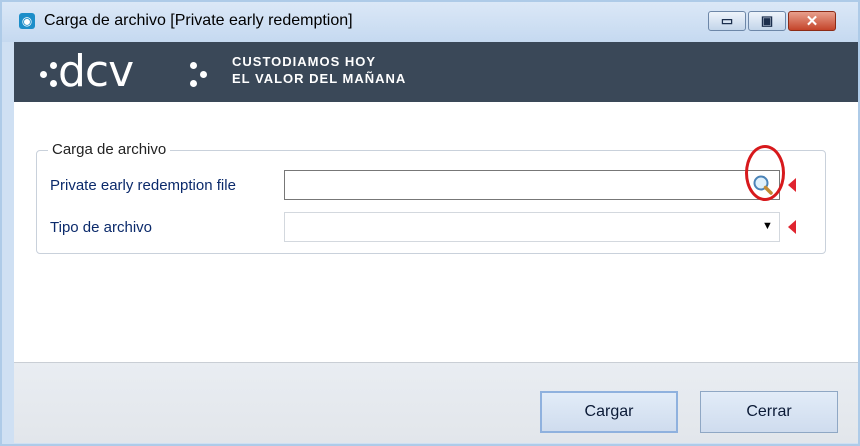  I want to click on maximize-icon: ▣, so click(767, 20).